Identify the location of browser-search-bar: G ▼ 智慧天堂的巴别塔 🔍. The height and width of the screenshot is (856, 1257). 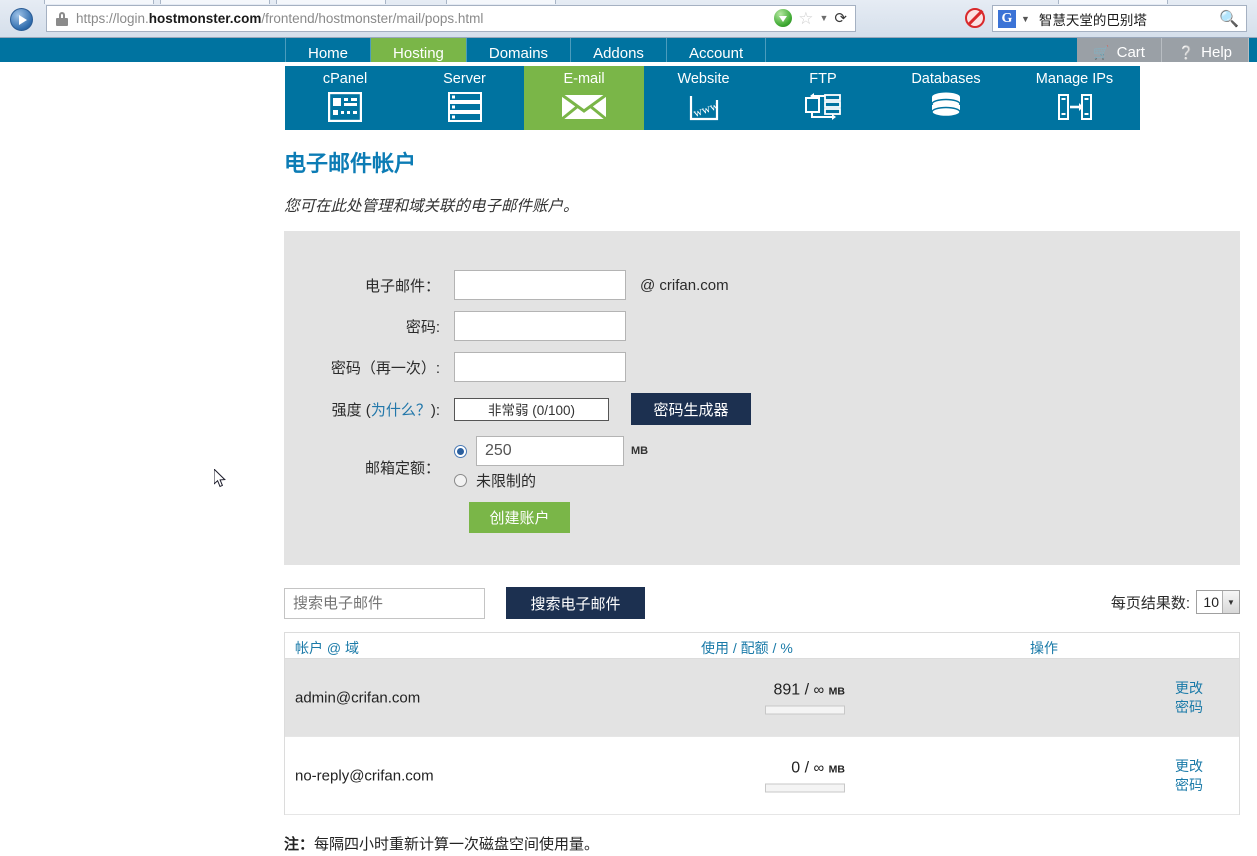
(1119, 18).